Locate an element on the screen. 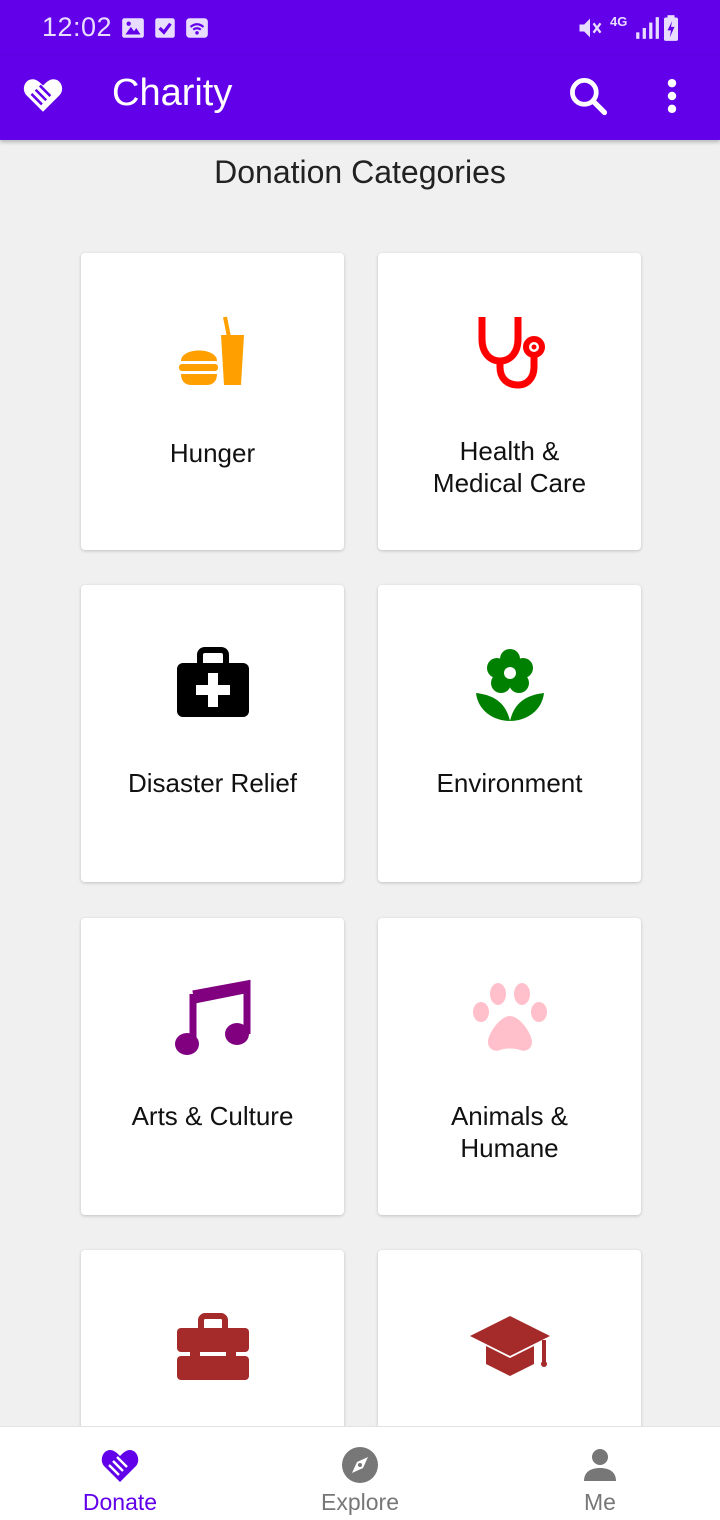 Image resolution: width=720 pixels, height=1520 pixels. nav-label: Explore is located at coordinates (360, 1502).